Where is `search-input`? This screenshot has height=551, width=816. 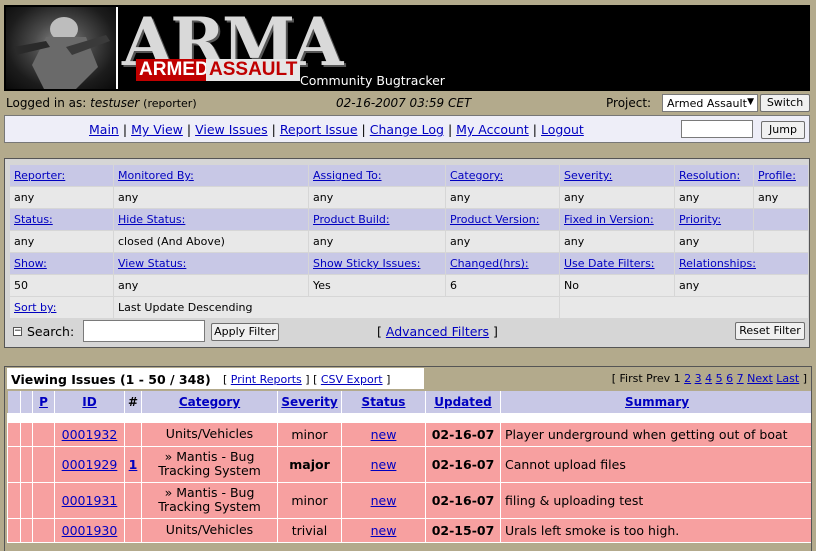 search-input is located at coordinates (144, 331).